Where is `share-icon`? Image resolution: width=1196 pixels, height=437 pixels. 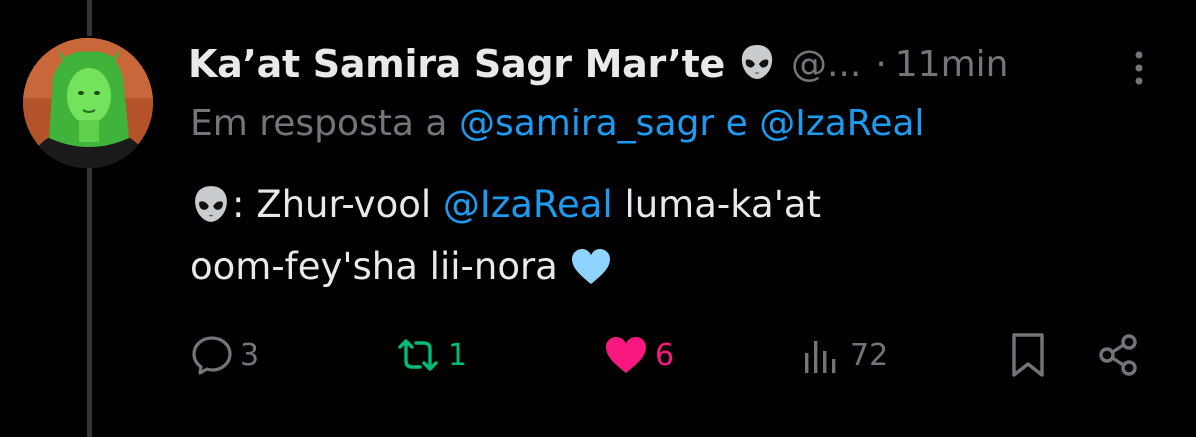 share-icon is located at coordinates (1119, 355).